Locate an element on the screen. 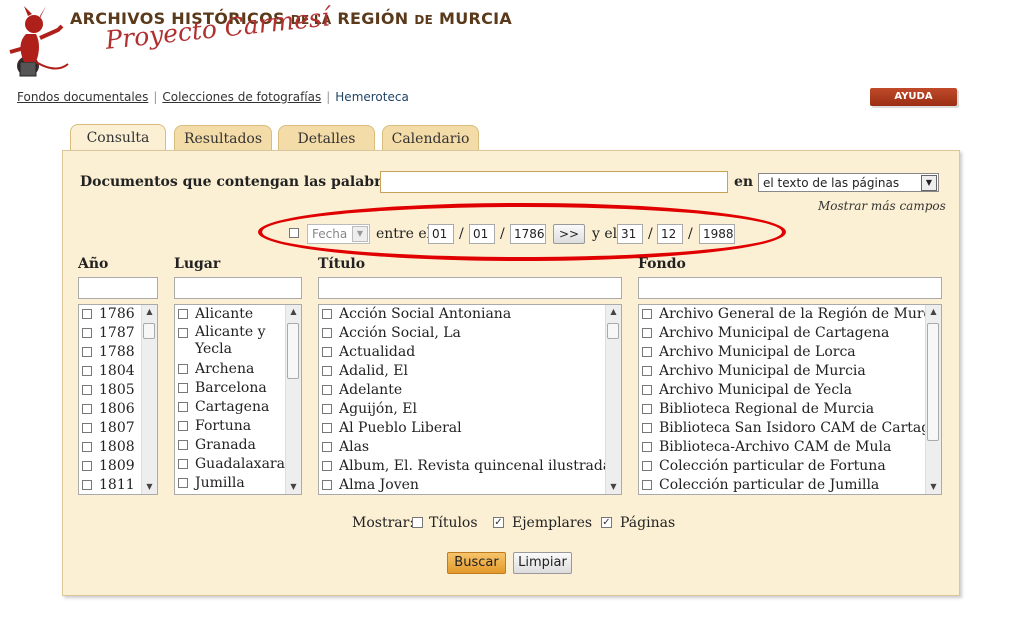 Image resolution: width=1022 pixels, height=622 pixels. title-filter-input is located at coordinates (470, 288).